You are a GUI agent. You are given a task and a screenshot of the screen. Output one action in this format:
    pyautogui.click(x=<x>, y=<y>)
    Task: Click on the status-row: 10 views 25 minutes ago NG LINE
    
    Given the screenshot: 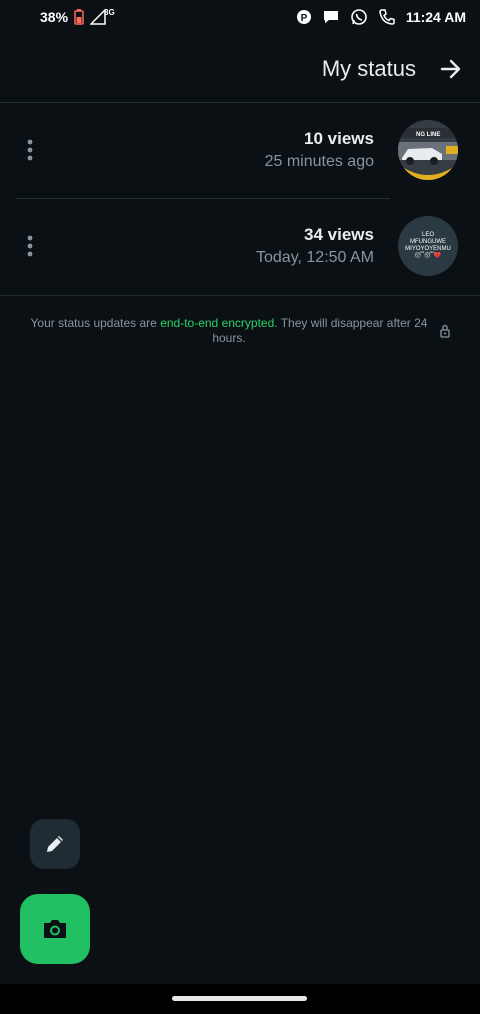 What is the action you would take?
    pyautogui.click(x=240, y=150)
    